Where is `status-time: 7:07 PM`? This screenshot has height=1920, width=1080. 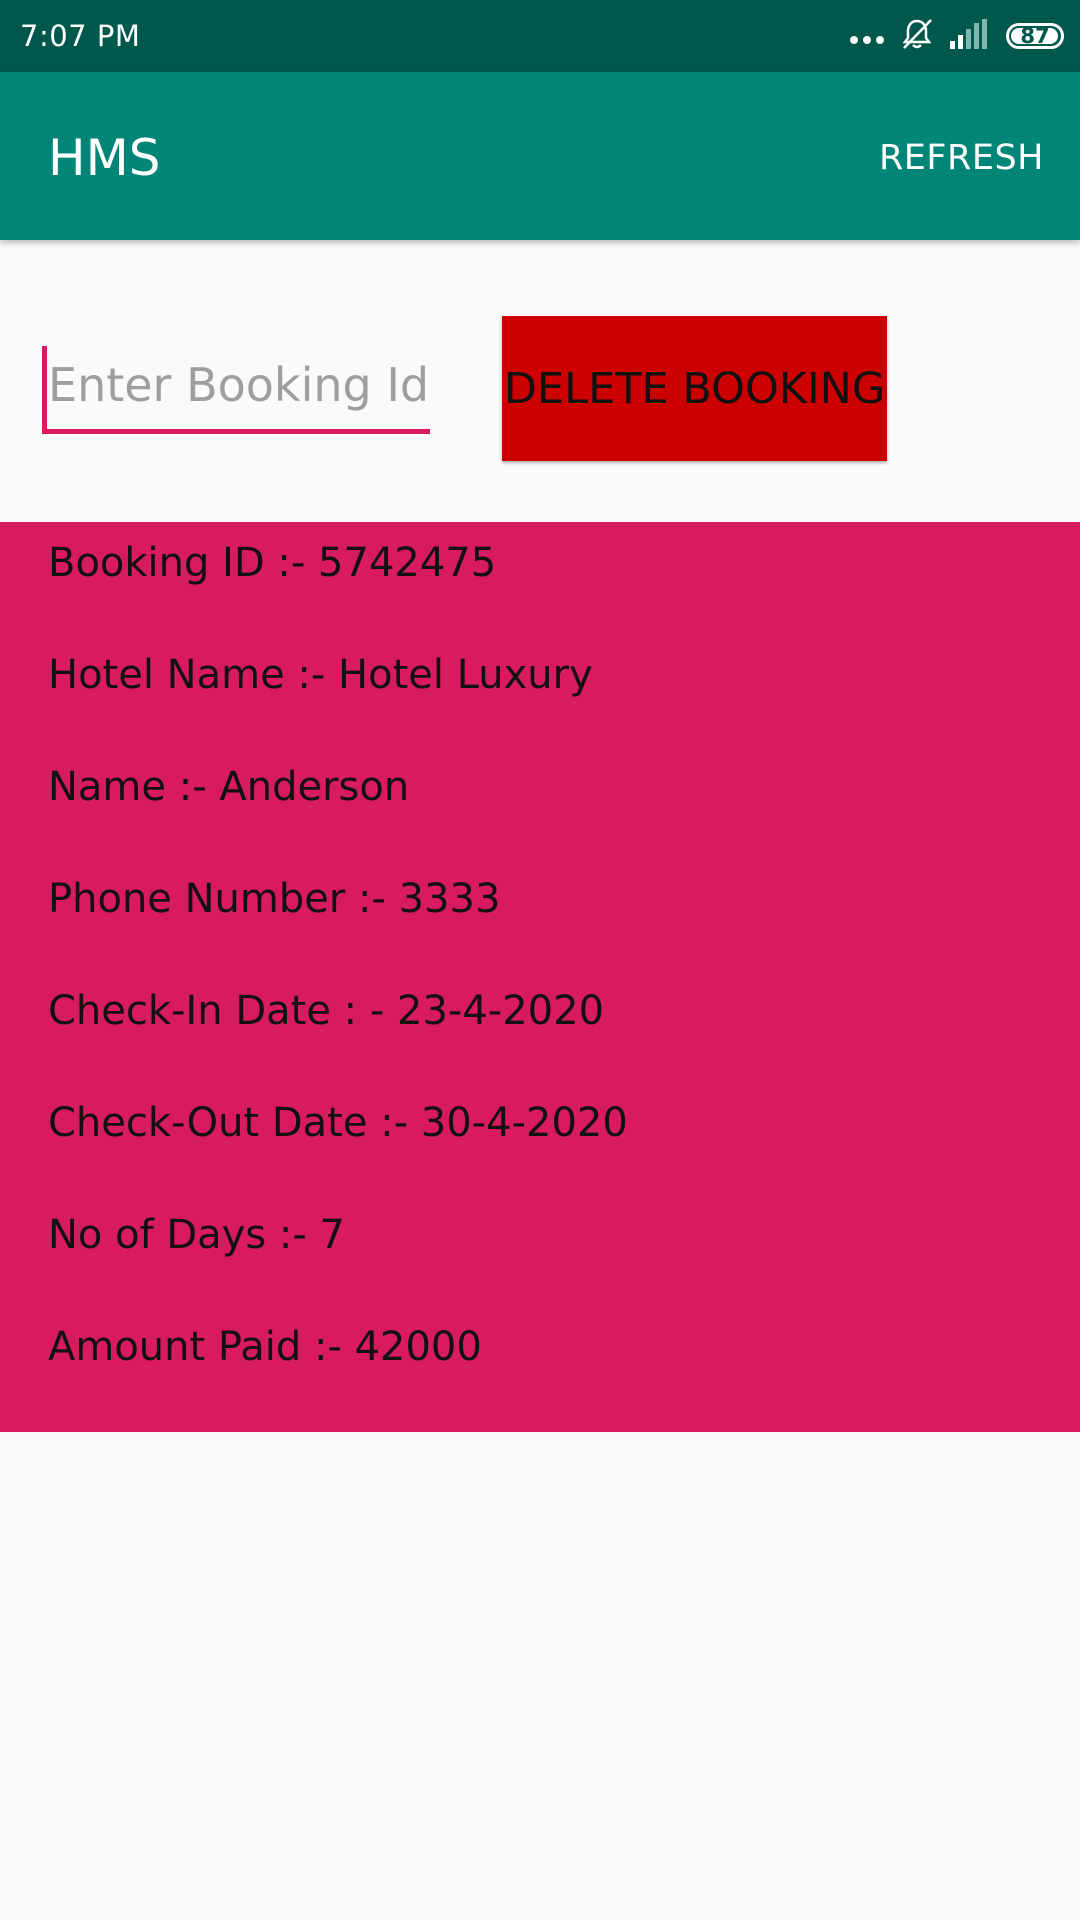 status-time: 7:07 PM is located at coordinates (80, 36).